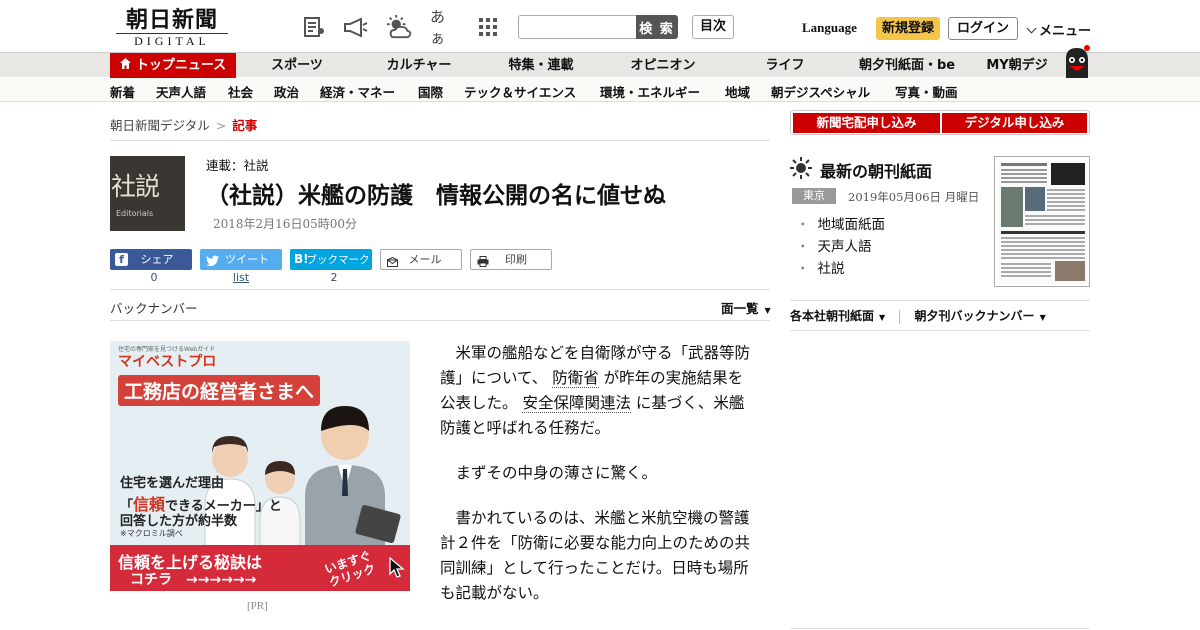 Image resolution: width=1200 pixels, height=630 pixels. I want to click on region-badge: 東京, so click(814, 196).